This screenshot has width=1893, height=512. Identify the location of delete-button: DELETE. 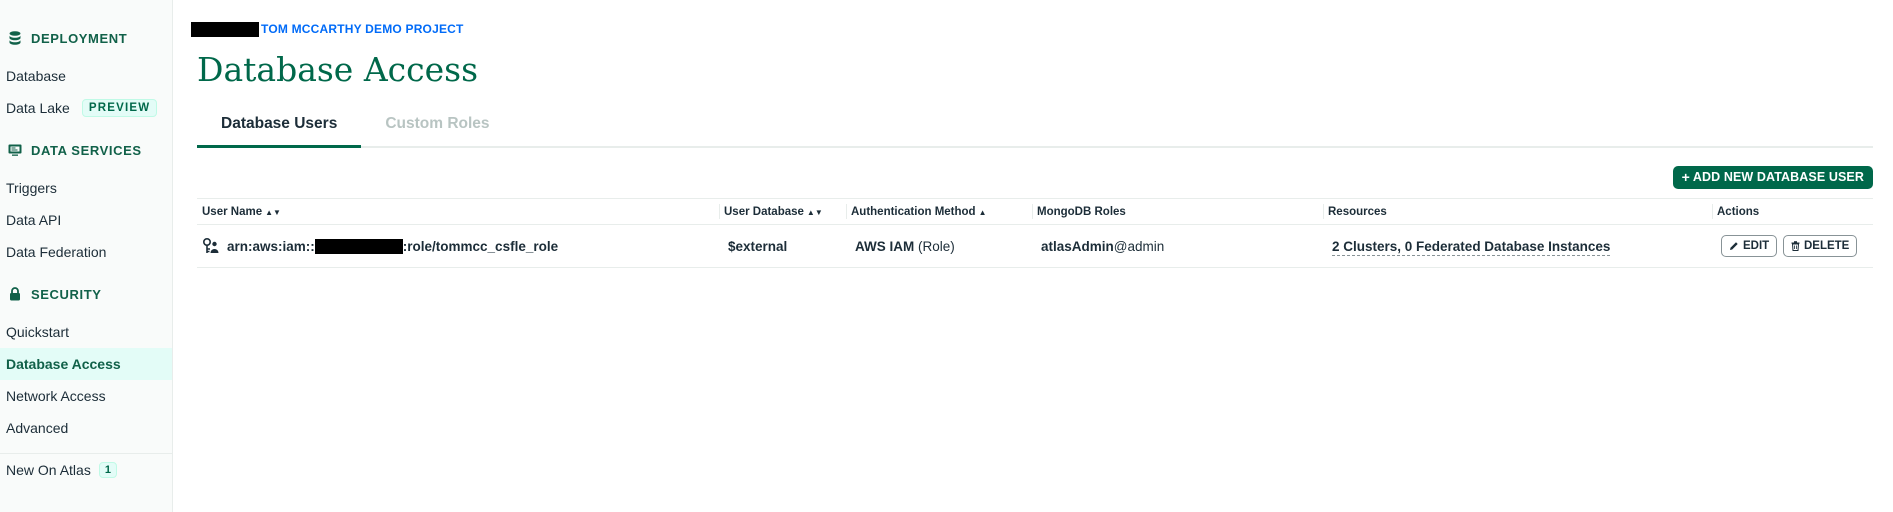
(1820, 246).